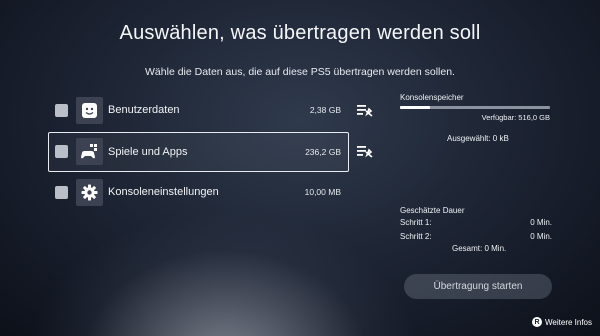 This screenshot has height=336, width=600. I want to click on list-item-spiele-und-apps: Spiele und Apps 236,2 GB, so click(198, 152).